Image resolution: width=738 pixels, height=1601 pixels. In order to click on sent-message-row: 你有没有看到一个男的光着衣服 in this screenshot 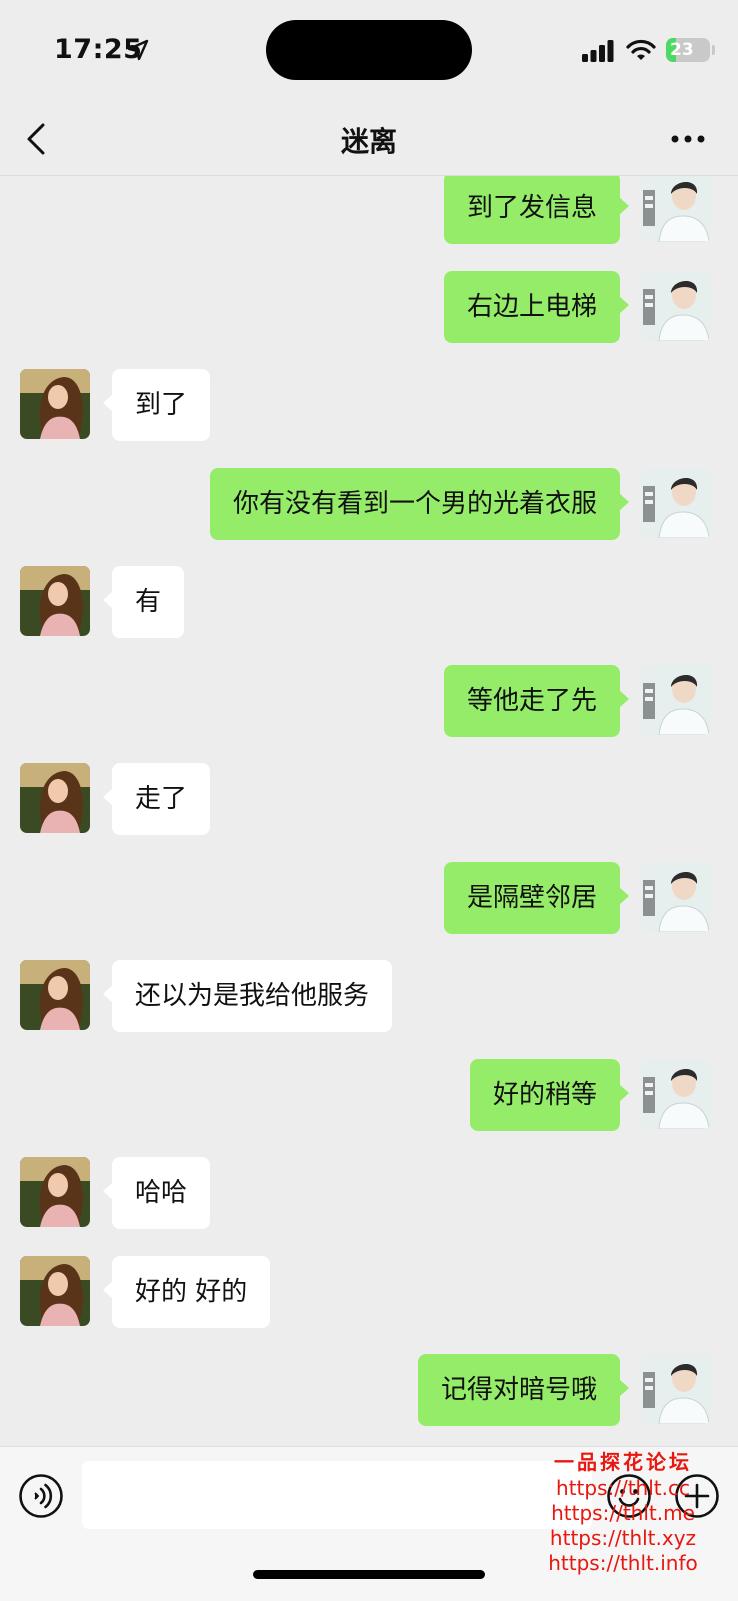, I will do `click(369, 503)`.